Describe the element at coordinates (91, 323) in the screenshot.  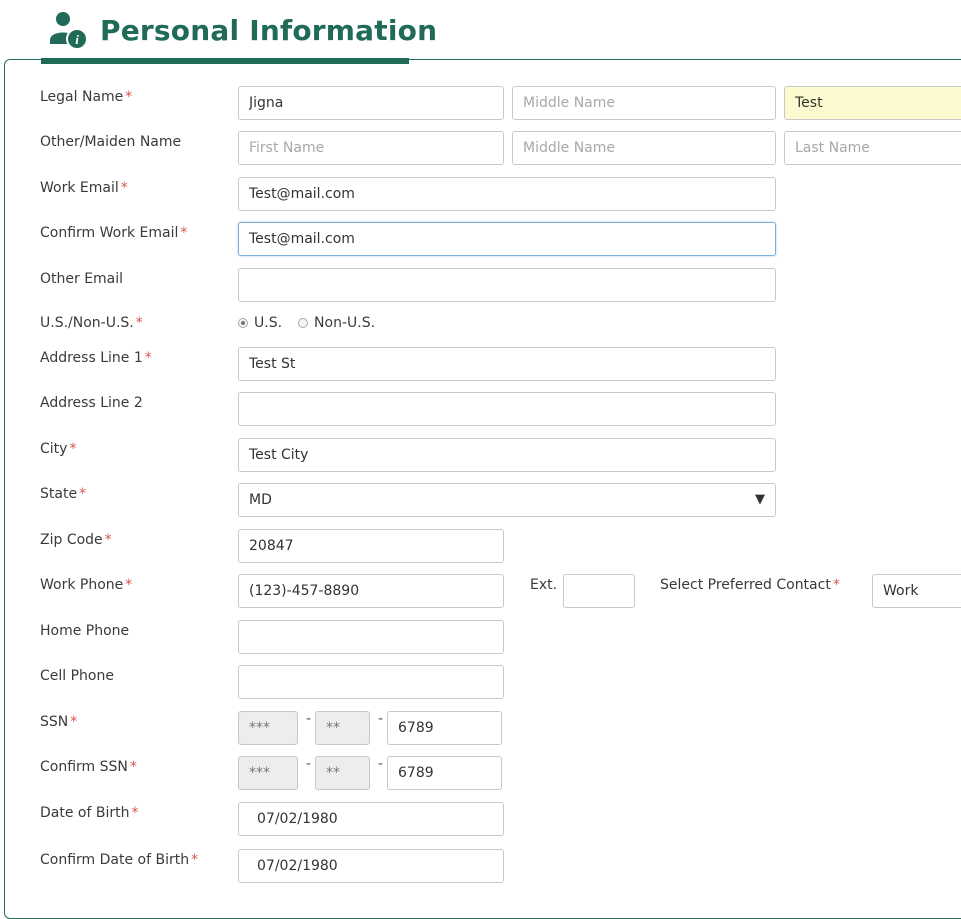
I see `label-us-non-us: U.S./Non-U.S. *` at that location.